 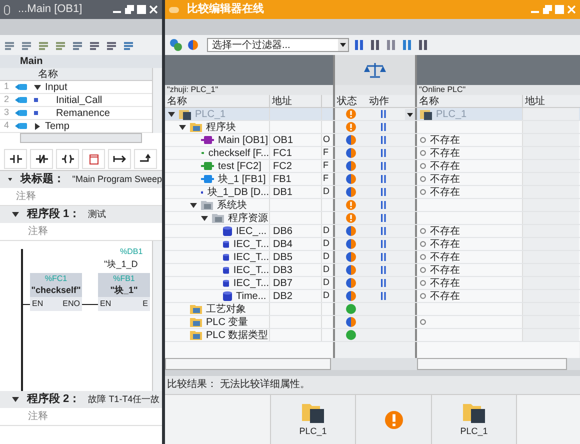 I want to click on negated-contact-icon, so click(x=41, y=158).